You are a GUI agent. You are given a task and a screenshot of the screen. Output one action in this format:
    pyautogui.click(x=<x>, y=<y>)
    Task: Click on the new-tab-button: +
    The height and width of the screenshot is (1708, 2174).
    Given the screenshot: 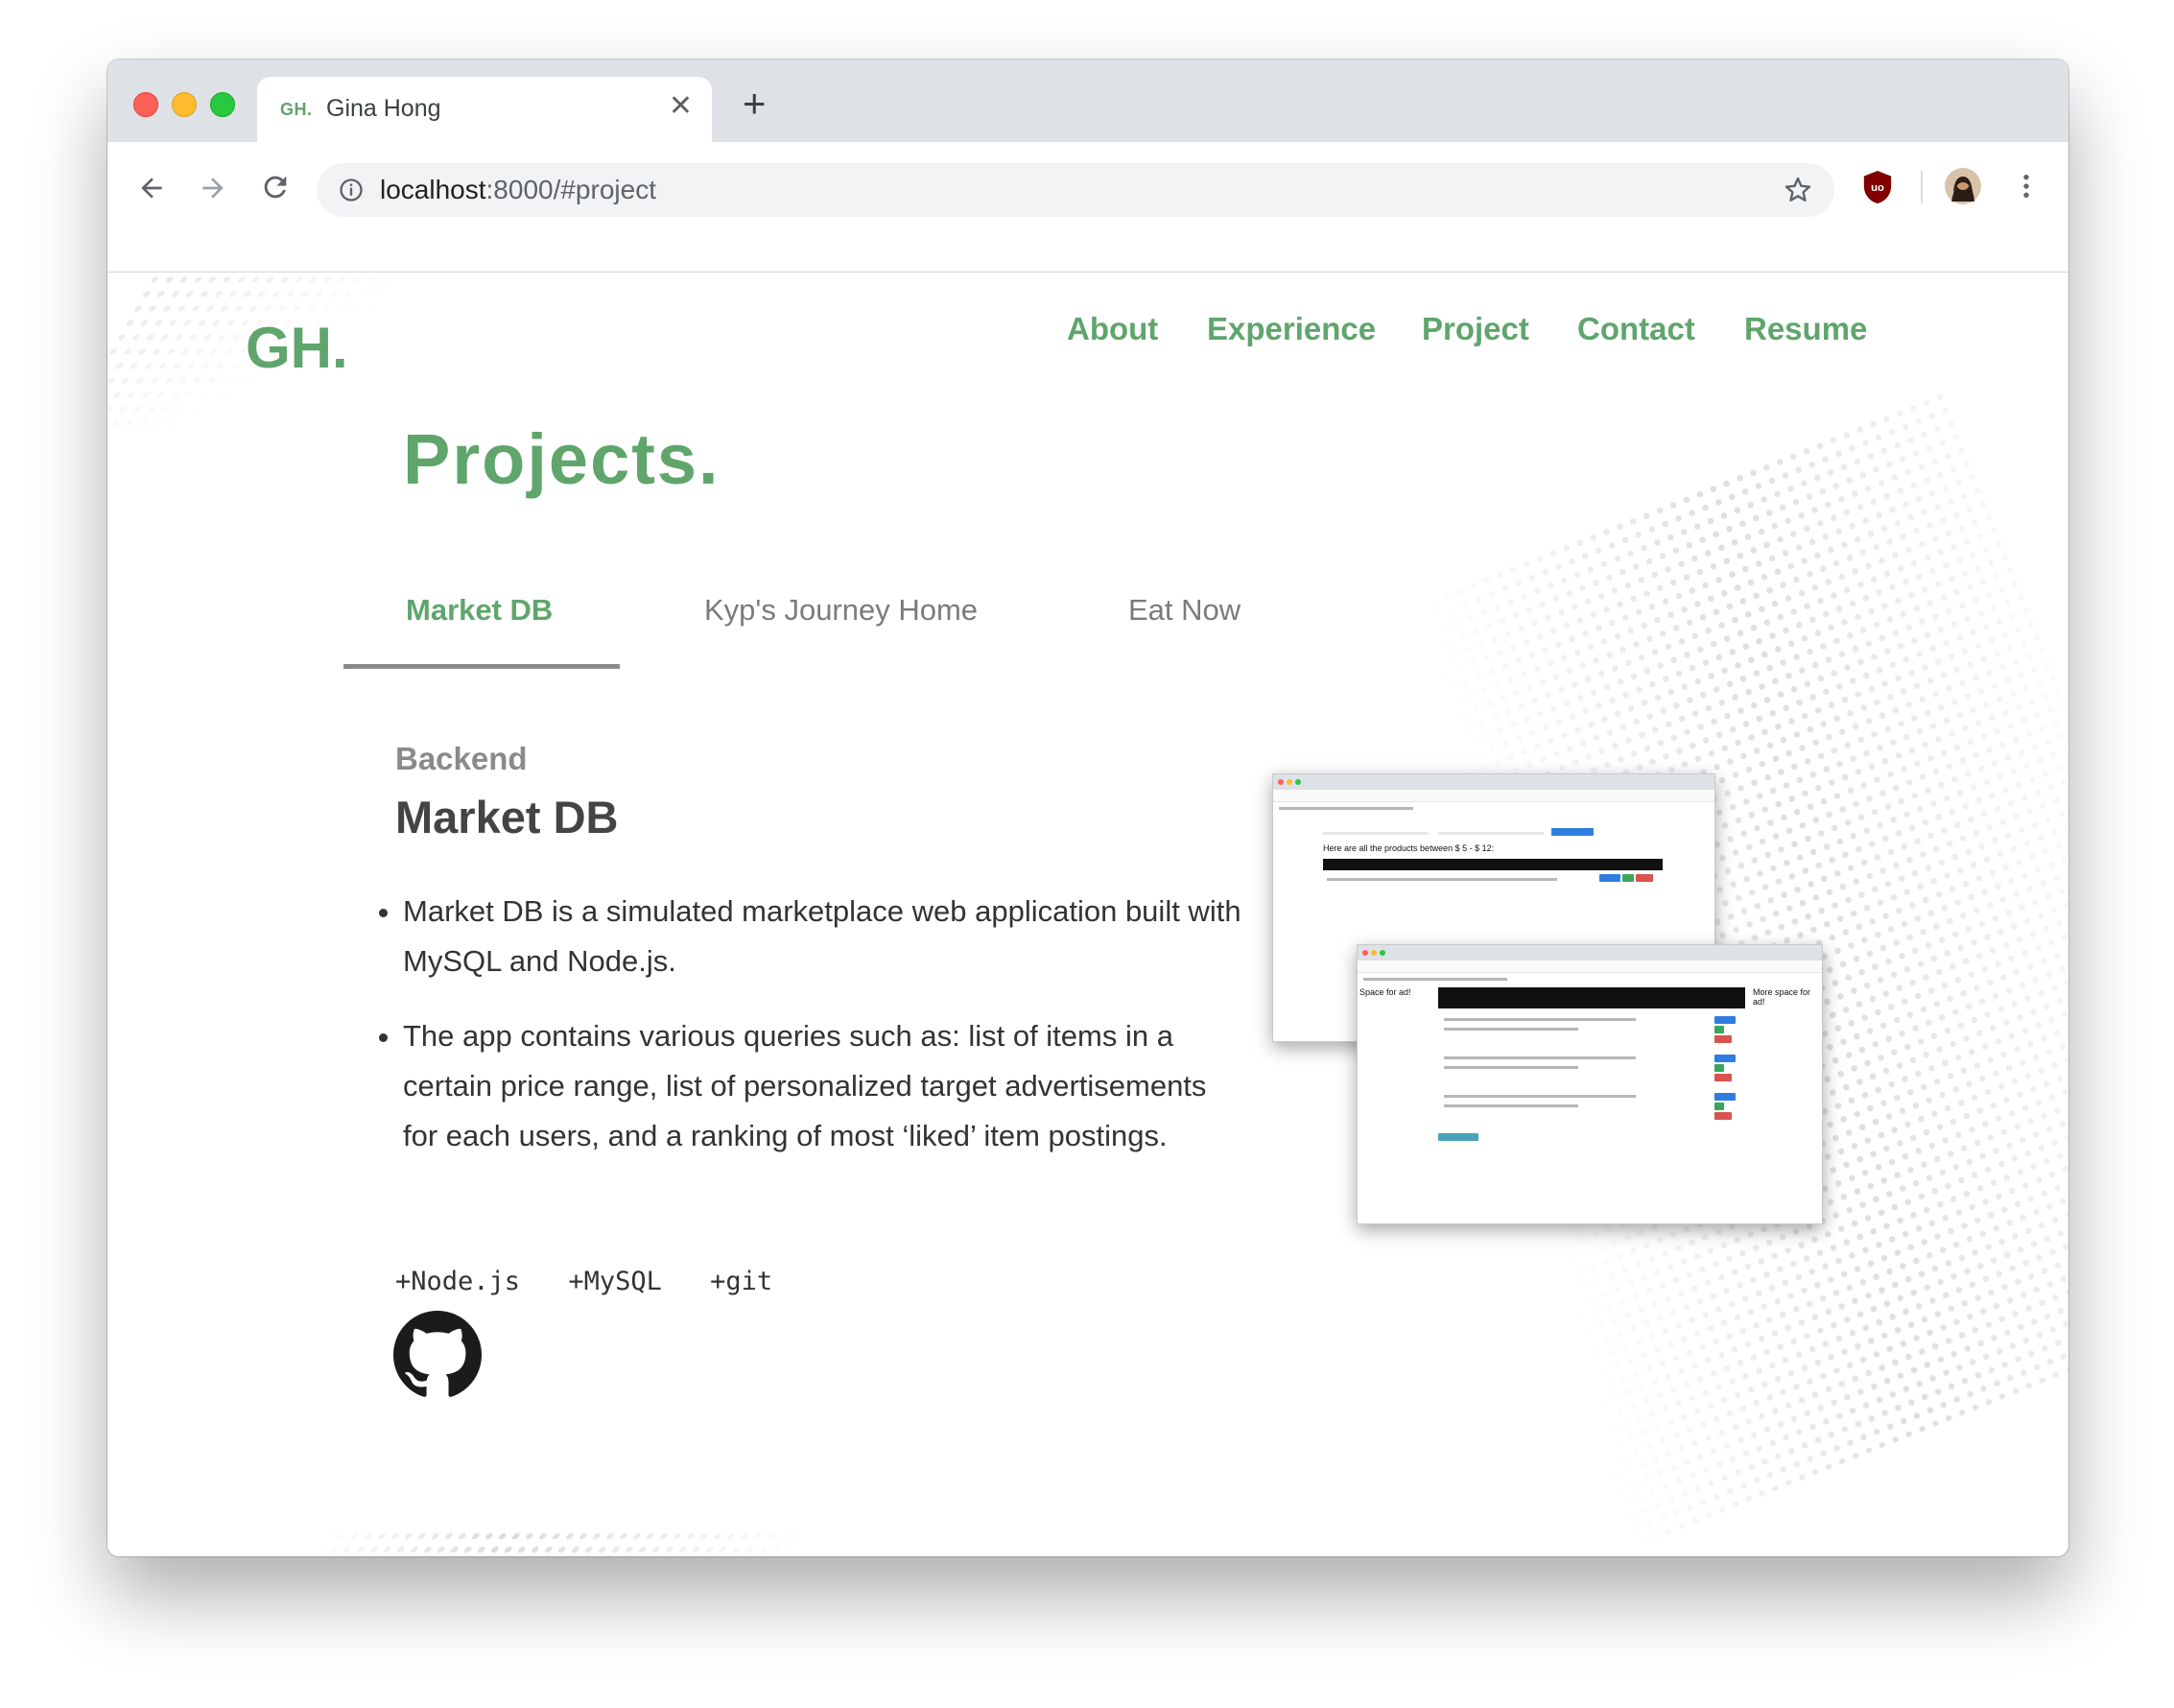 What is the action you would take?
    pyautogui.click(x=755, y=104)
    